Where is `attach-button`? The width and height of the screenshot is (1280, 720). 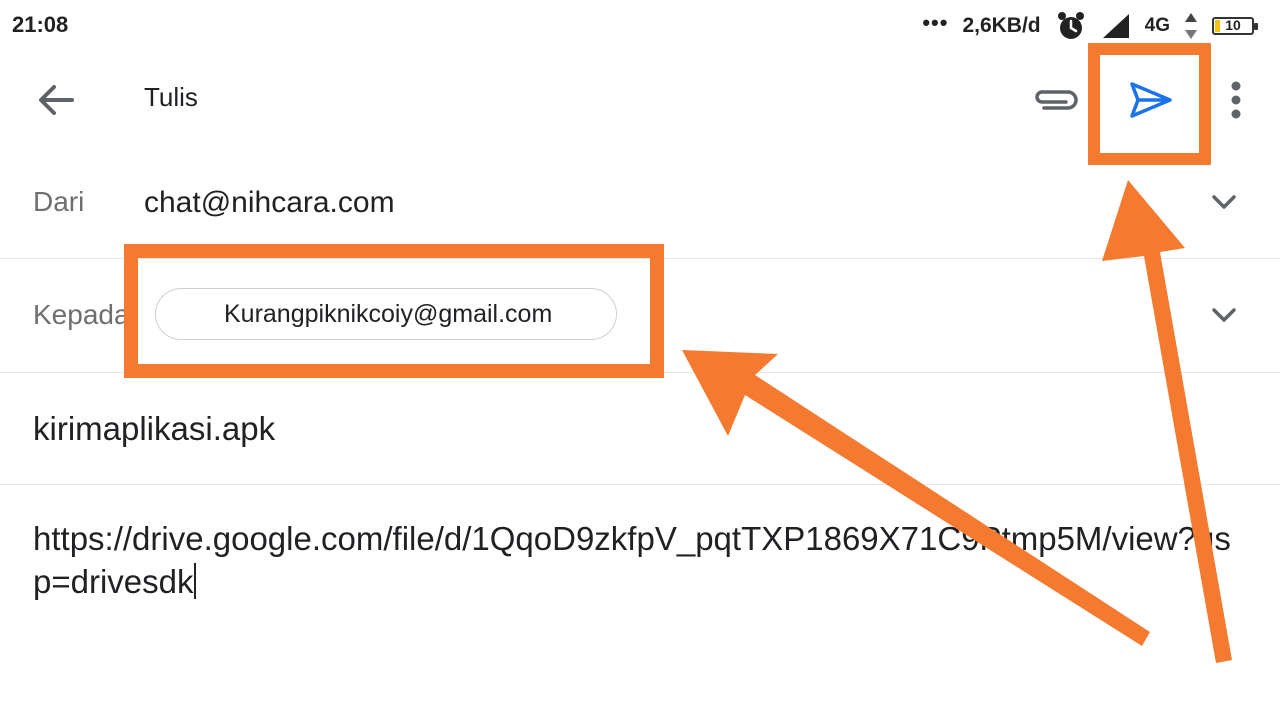
attach-button is located at coordinates (1056, 100).